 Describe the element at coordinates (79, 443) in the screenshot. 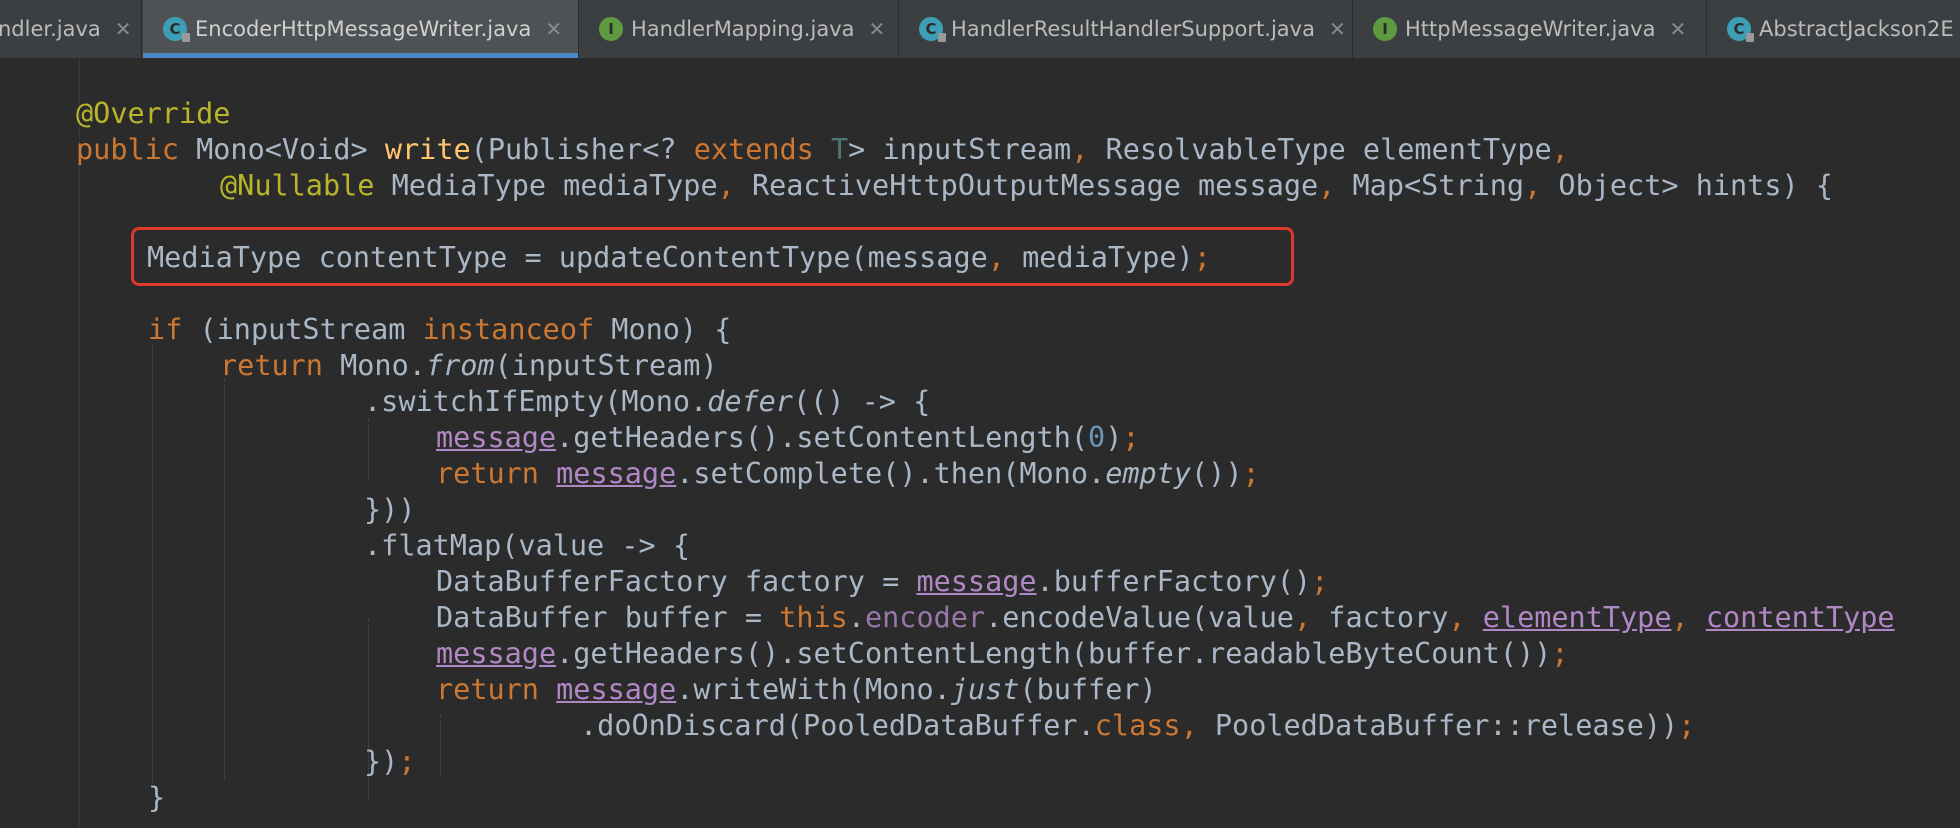

I see `gutter-divider` at that location.